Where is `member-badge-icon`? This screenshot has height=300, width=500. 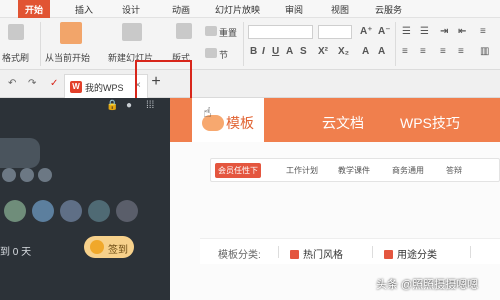
member-badge-icon is located at coordinates (9, 175).